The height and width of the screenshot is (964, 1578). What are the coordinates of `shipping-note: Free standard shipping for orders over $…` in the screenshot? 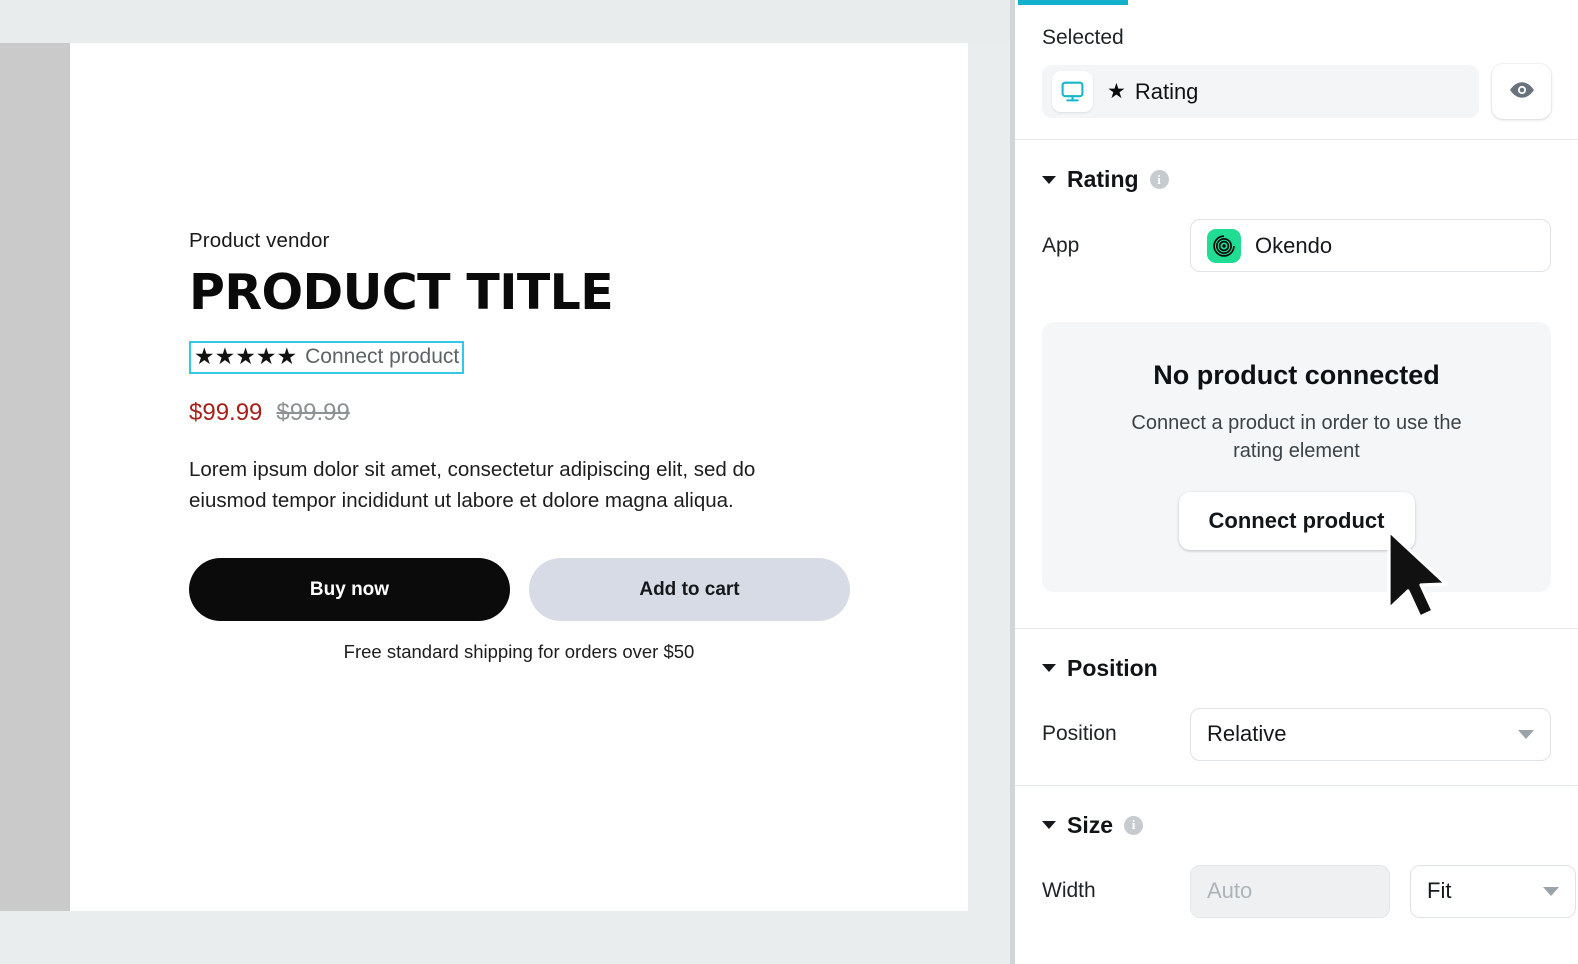 It's located at (519, 652).